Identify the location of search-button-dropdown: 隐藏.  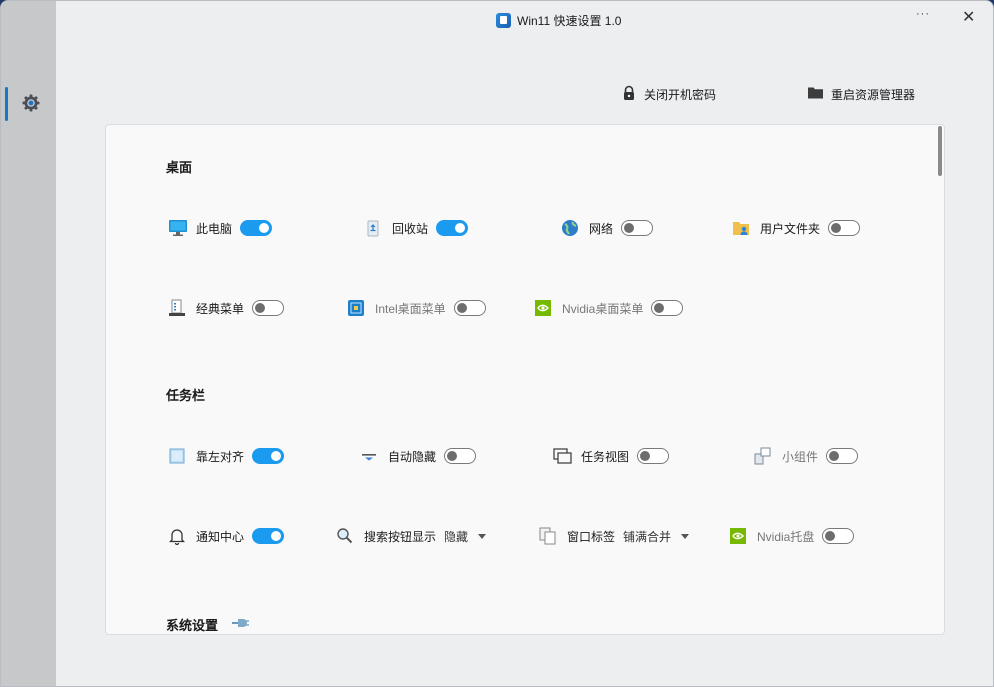
(465, 536).